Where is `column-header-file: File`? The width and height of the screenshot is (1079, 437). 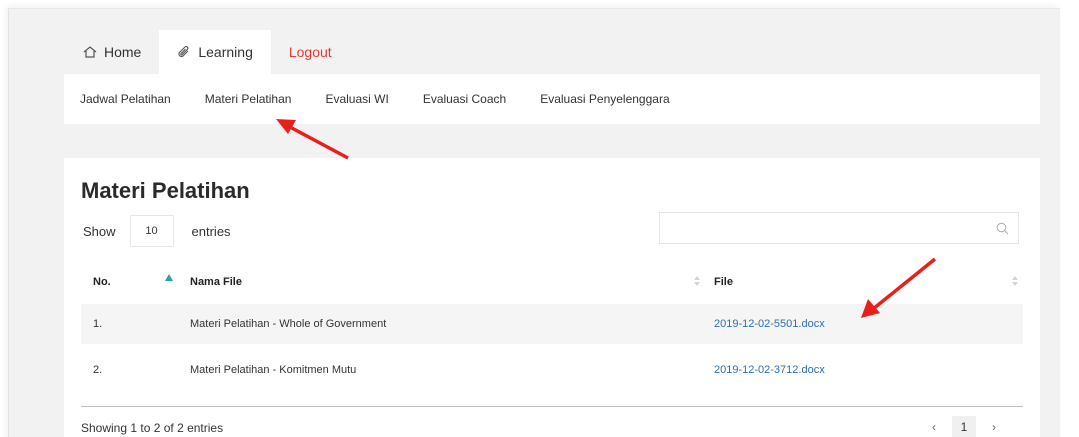 column-header-file: File is located at coordinates (723, 282).